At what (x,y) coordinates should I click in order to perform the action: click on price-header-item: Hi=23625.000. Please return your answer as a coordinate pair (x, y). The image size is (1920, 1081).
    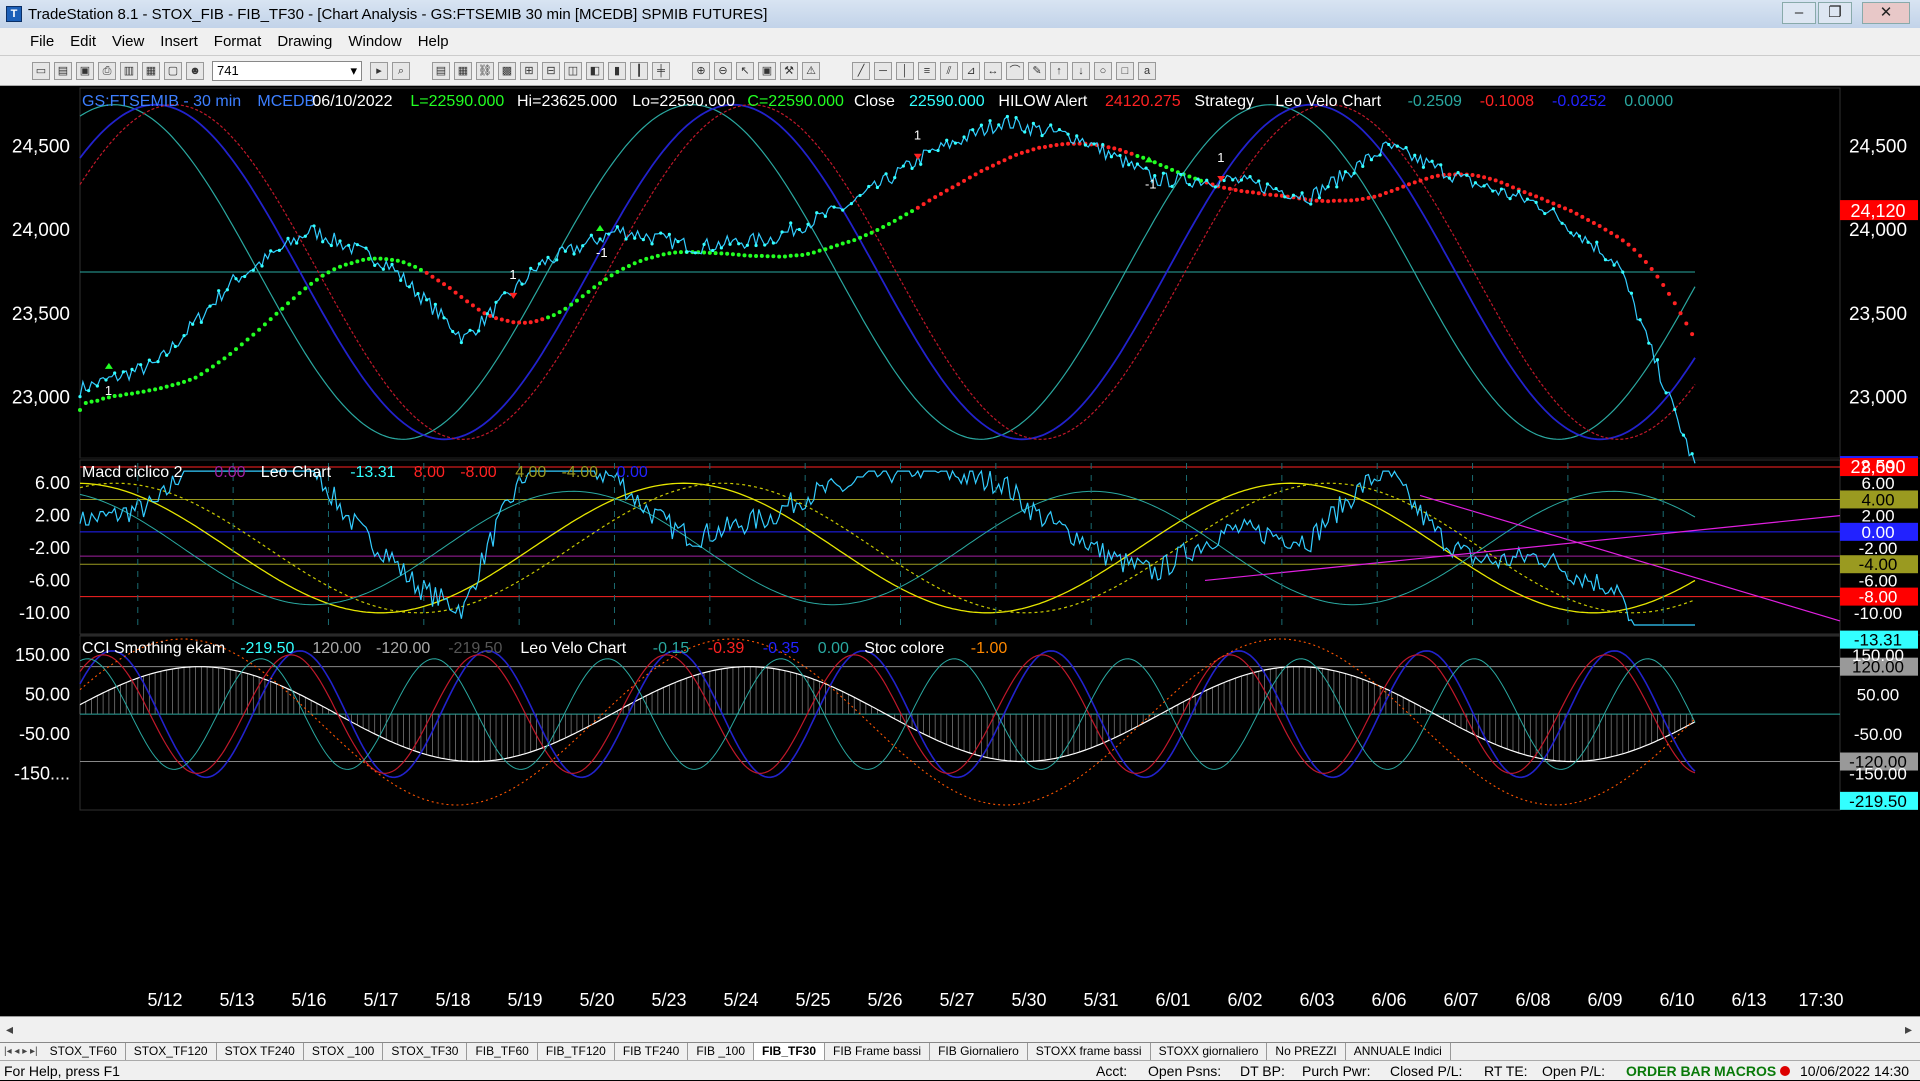
    Looking at the image, I should click on (567, 101).